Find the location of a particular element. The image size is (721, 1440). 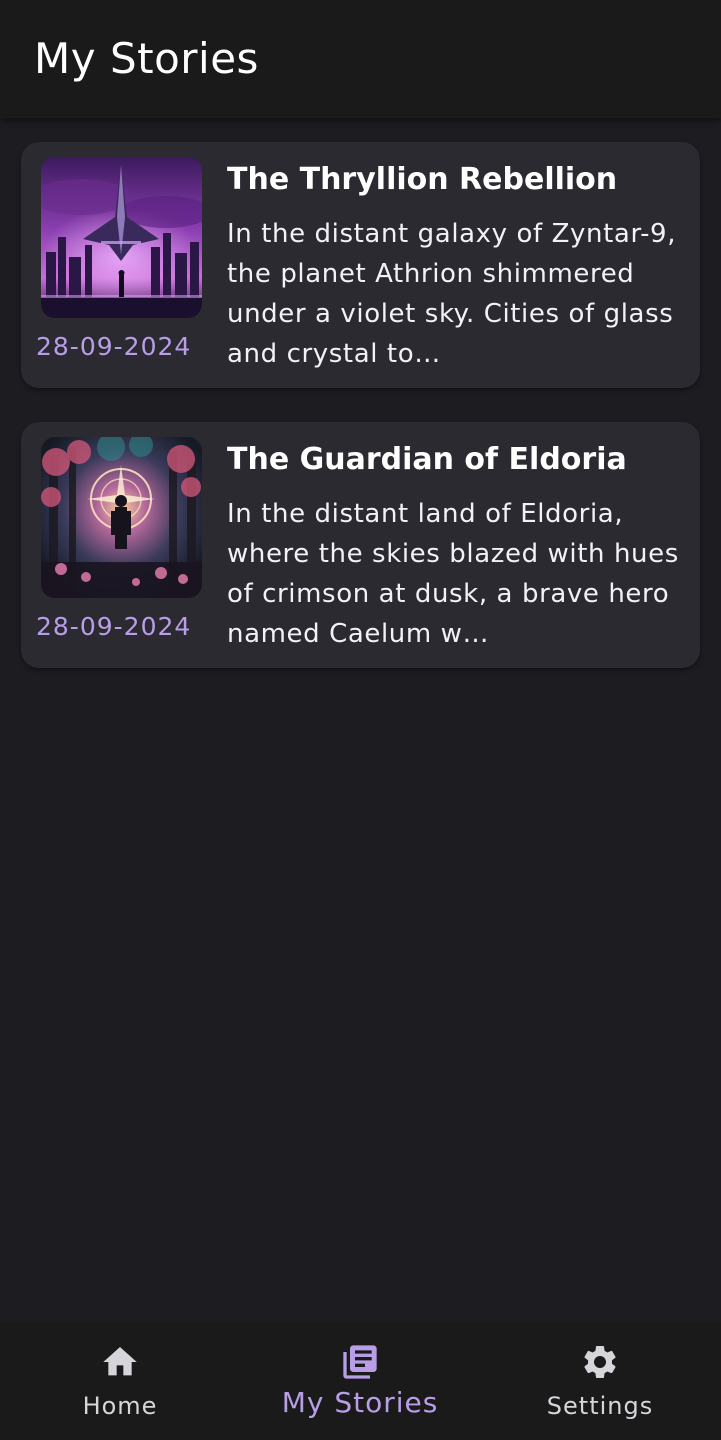

home-icon is located at coordinates (120, 1362).